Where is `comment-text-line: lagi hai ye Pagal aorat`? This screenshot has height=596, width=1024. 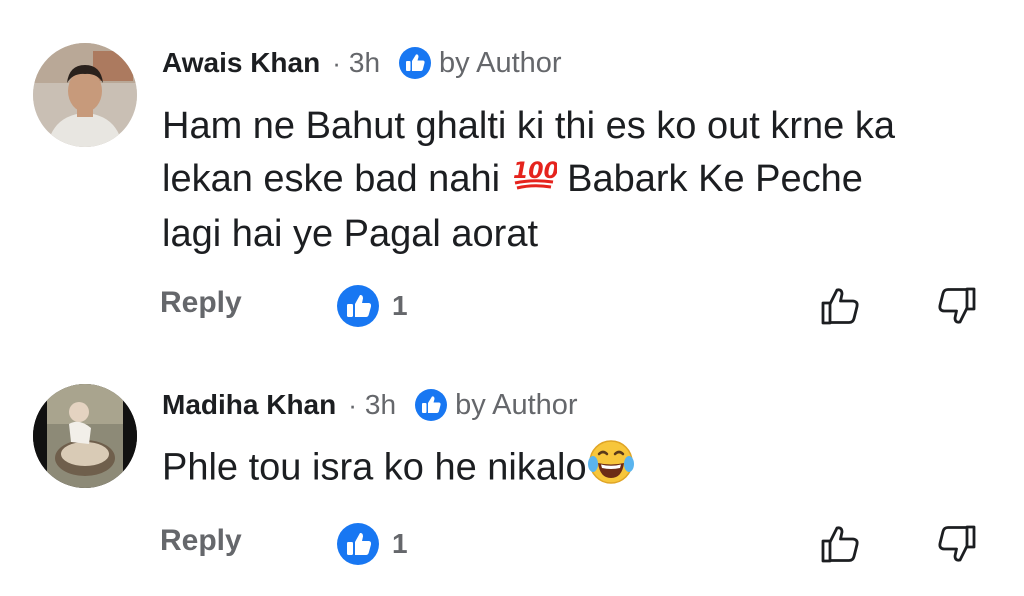
comment-text-line: lagi hai ye Pagal aorat is located at coordinates (350, 234).